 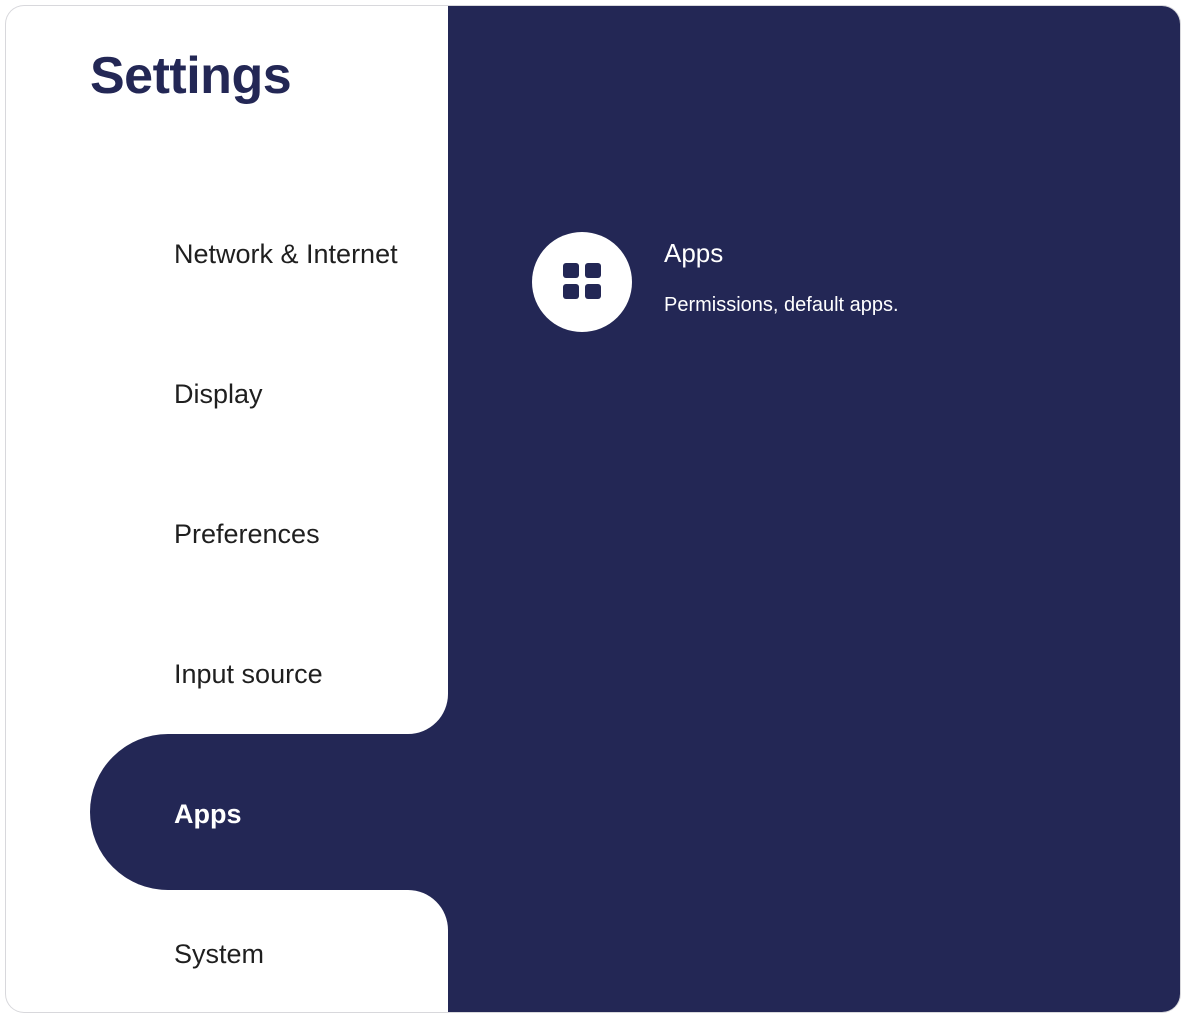 What do you see at coordinates (208, 814) in the screenshot?
I see `sidebar-item-apps: Apps` at bounding box center [208, 814].